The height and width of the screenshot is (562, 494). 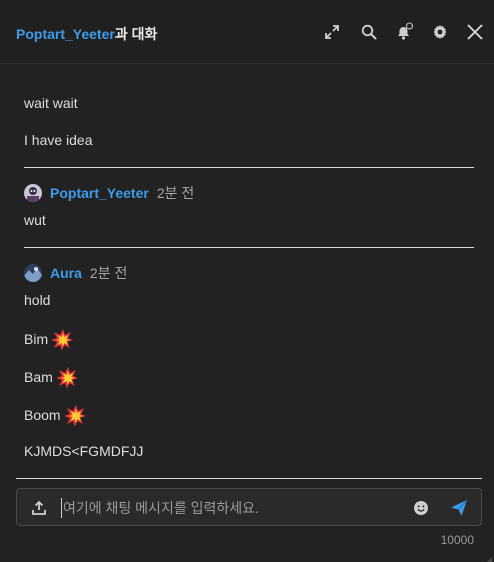 What do you see at coordinates (38, 377) in the screenshot?
I see `message-text: Bam` at bounding box center [38, 377].